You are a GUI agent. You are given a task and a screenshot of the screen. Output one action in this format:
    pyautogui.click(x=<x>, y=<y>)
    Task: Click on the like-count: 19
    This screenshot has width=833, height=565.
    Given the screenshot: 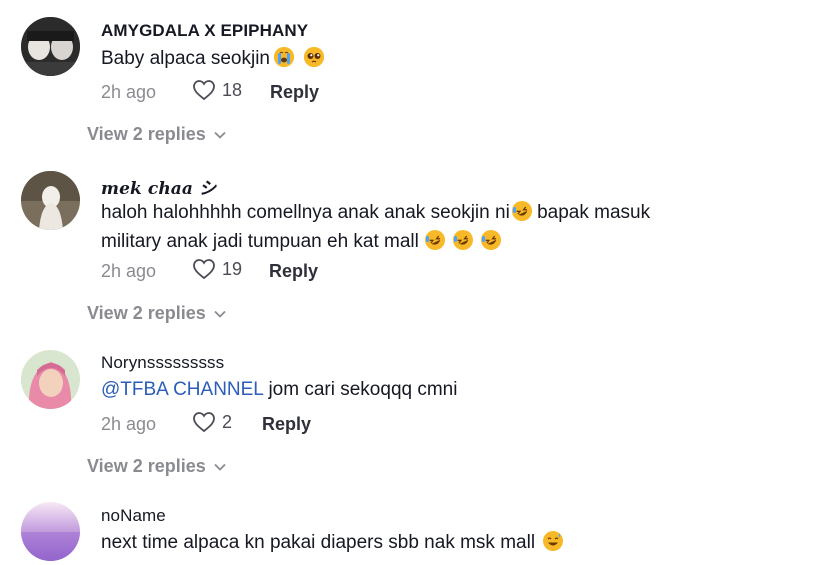 What is the action you would take?
    pyautogui.click(x=232, y=268)
    